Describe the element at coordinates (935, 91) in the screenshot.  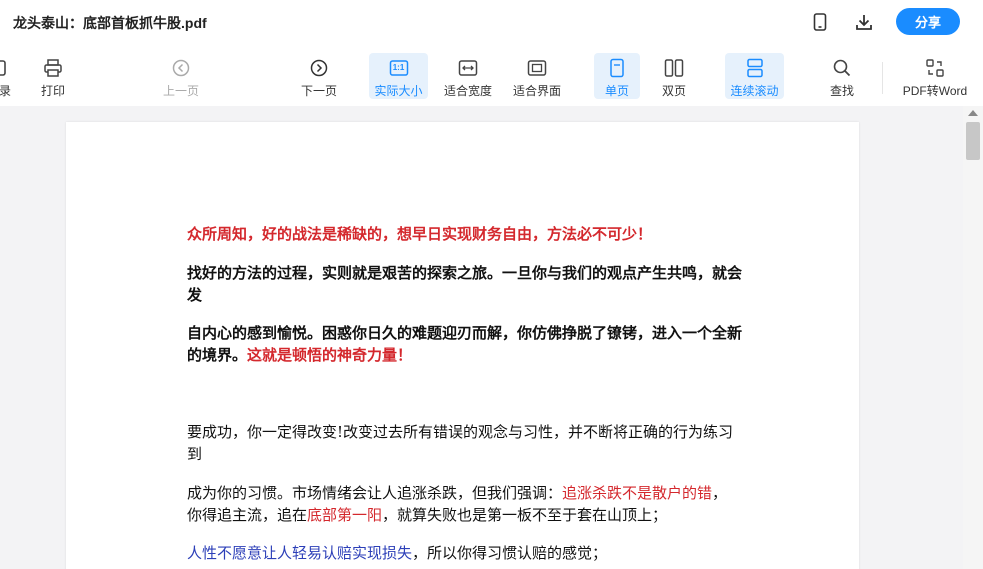
I see `pdf-to-word-label: PDF转Word` at that location.